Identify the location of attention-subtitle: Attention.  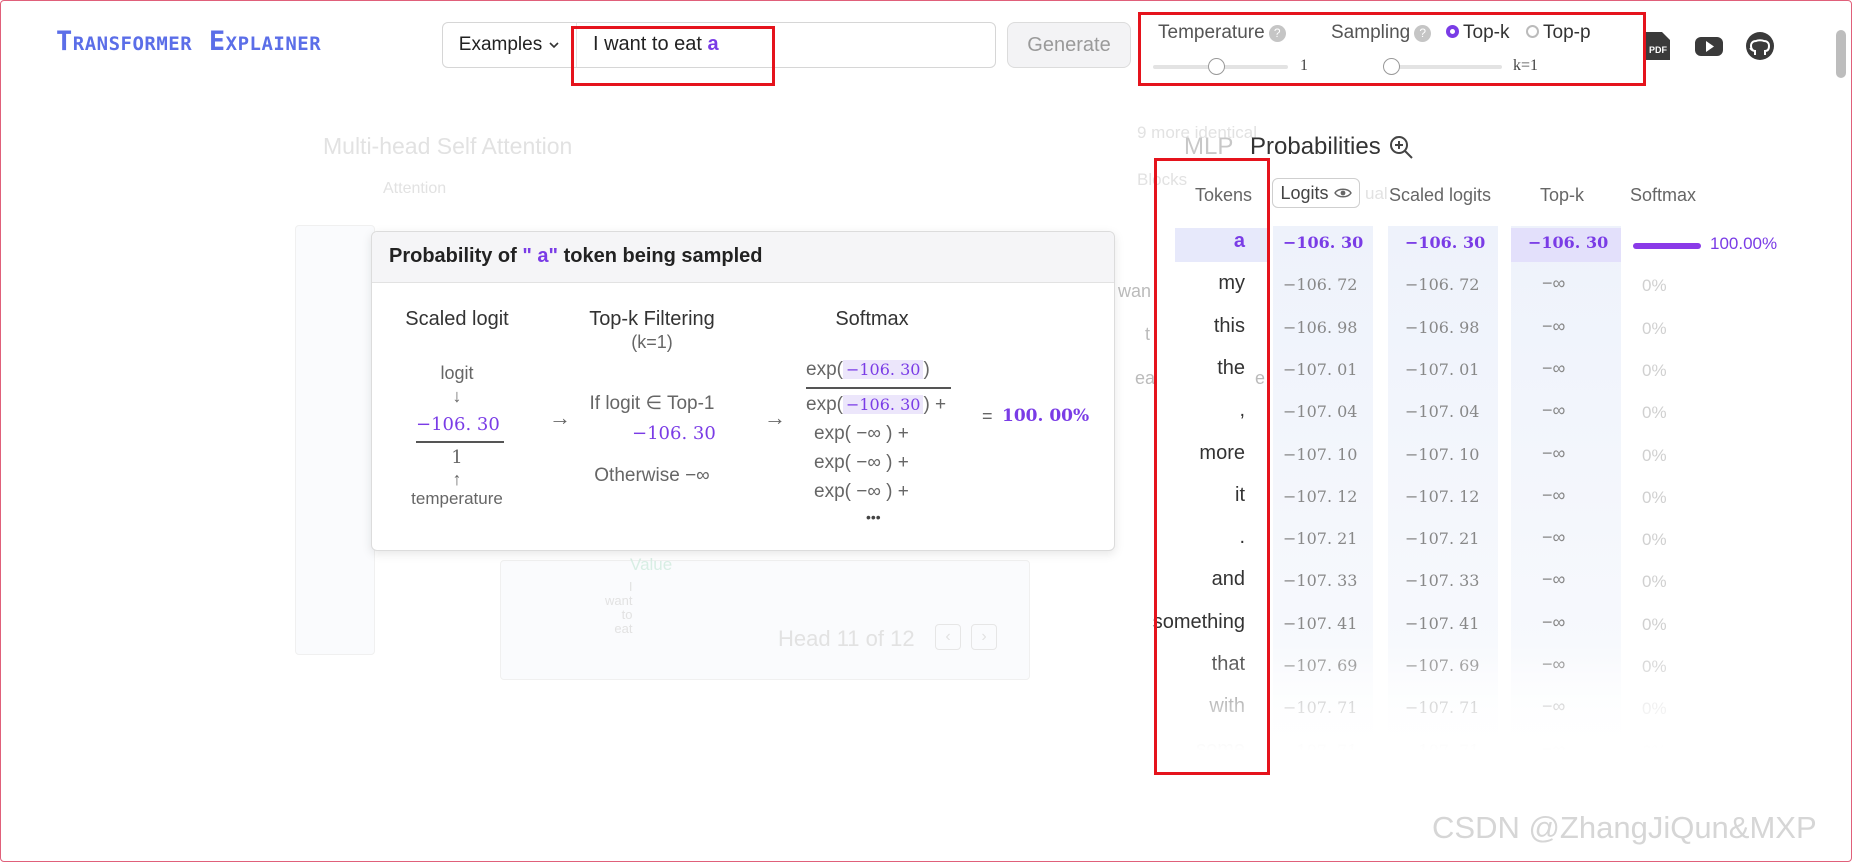
(415, 188).